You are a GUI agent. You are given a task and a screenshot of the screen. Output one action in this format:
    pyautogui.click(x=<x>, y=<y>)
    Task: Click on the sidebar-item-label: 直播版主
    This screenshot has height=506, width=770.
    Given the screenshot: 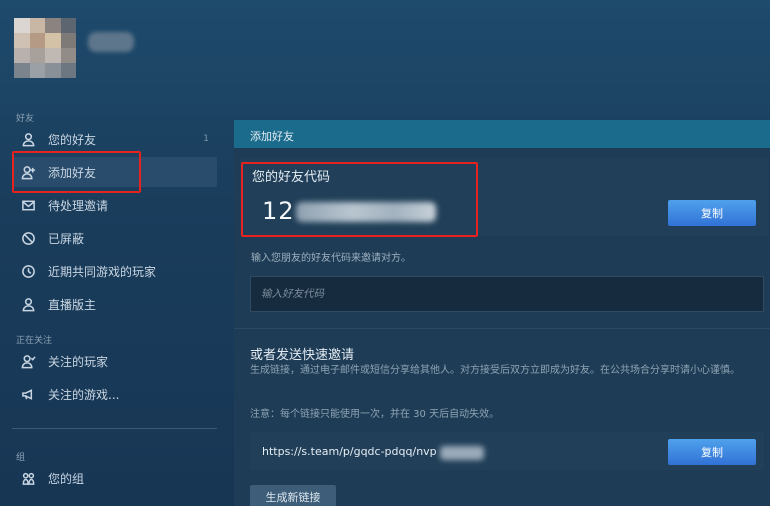 What is the action you would take?
    pyautogui.click(x=72, y=304)
    